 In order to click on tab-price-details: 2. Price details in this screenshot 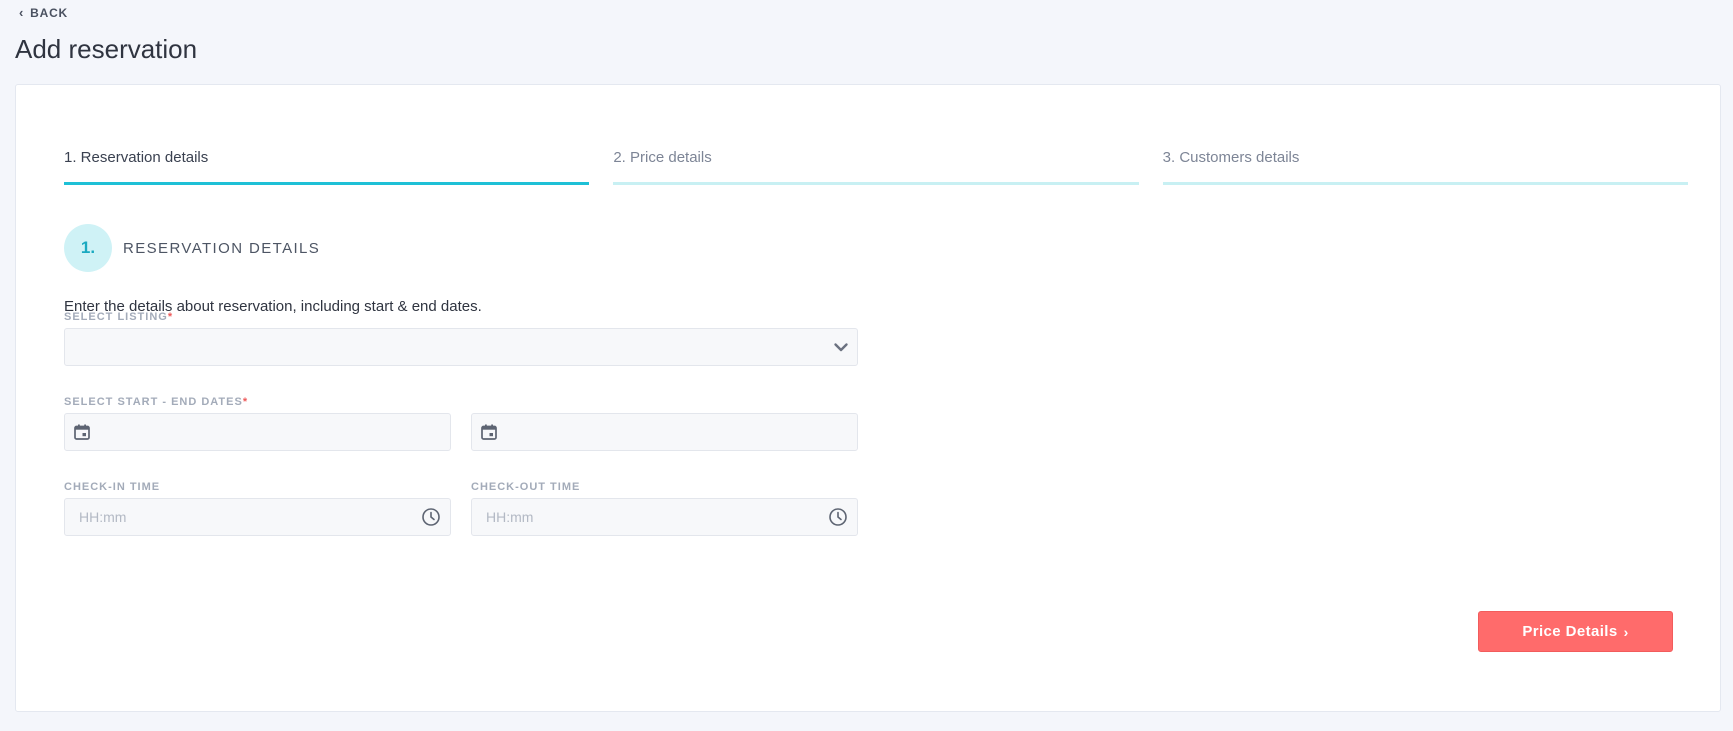, I will do `click(876, 167)`.